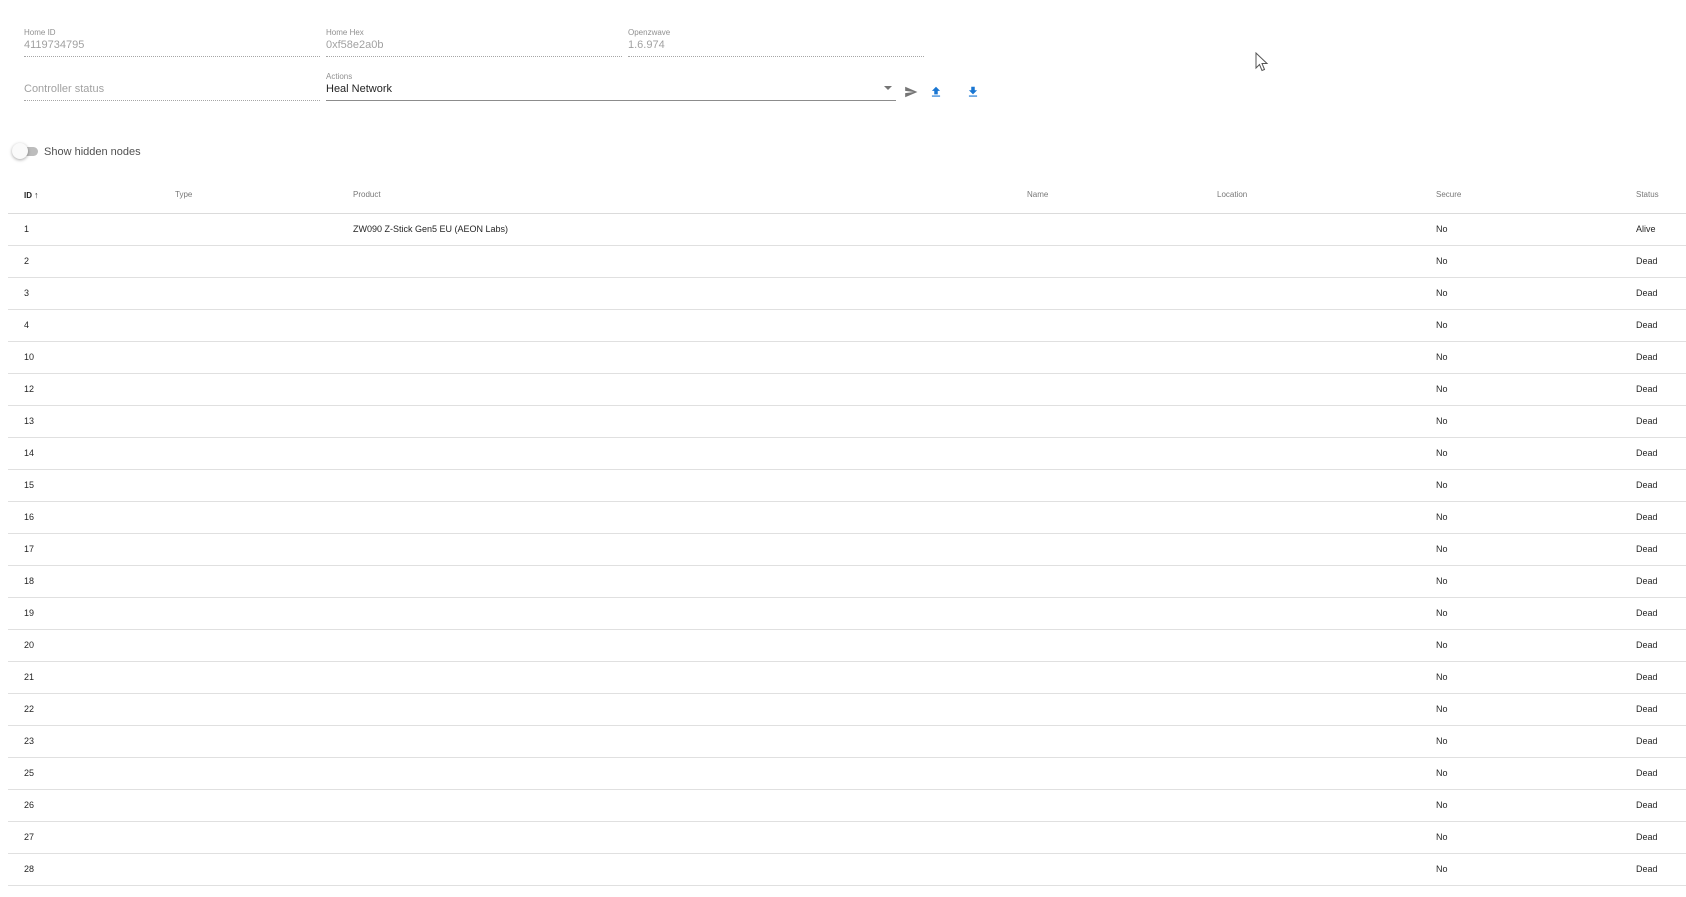 This screenshot has height=897, width=1686. What do you see at coordinates (367, 195) in the screenshot?
I see `column-header-product: Product` at bounding box center [367, 195].